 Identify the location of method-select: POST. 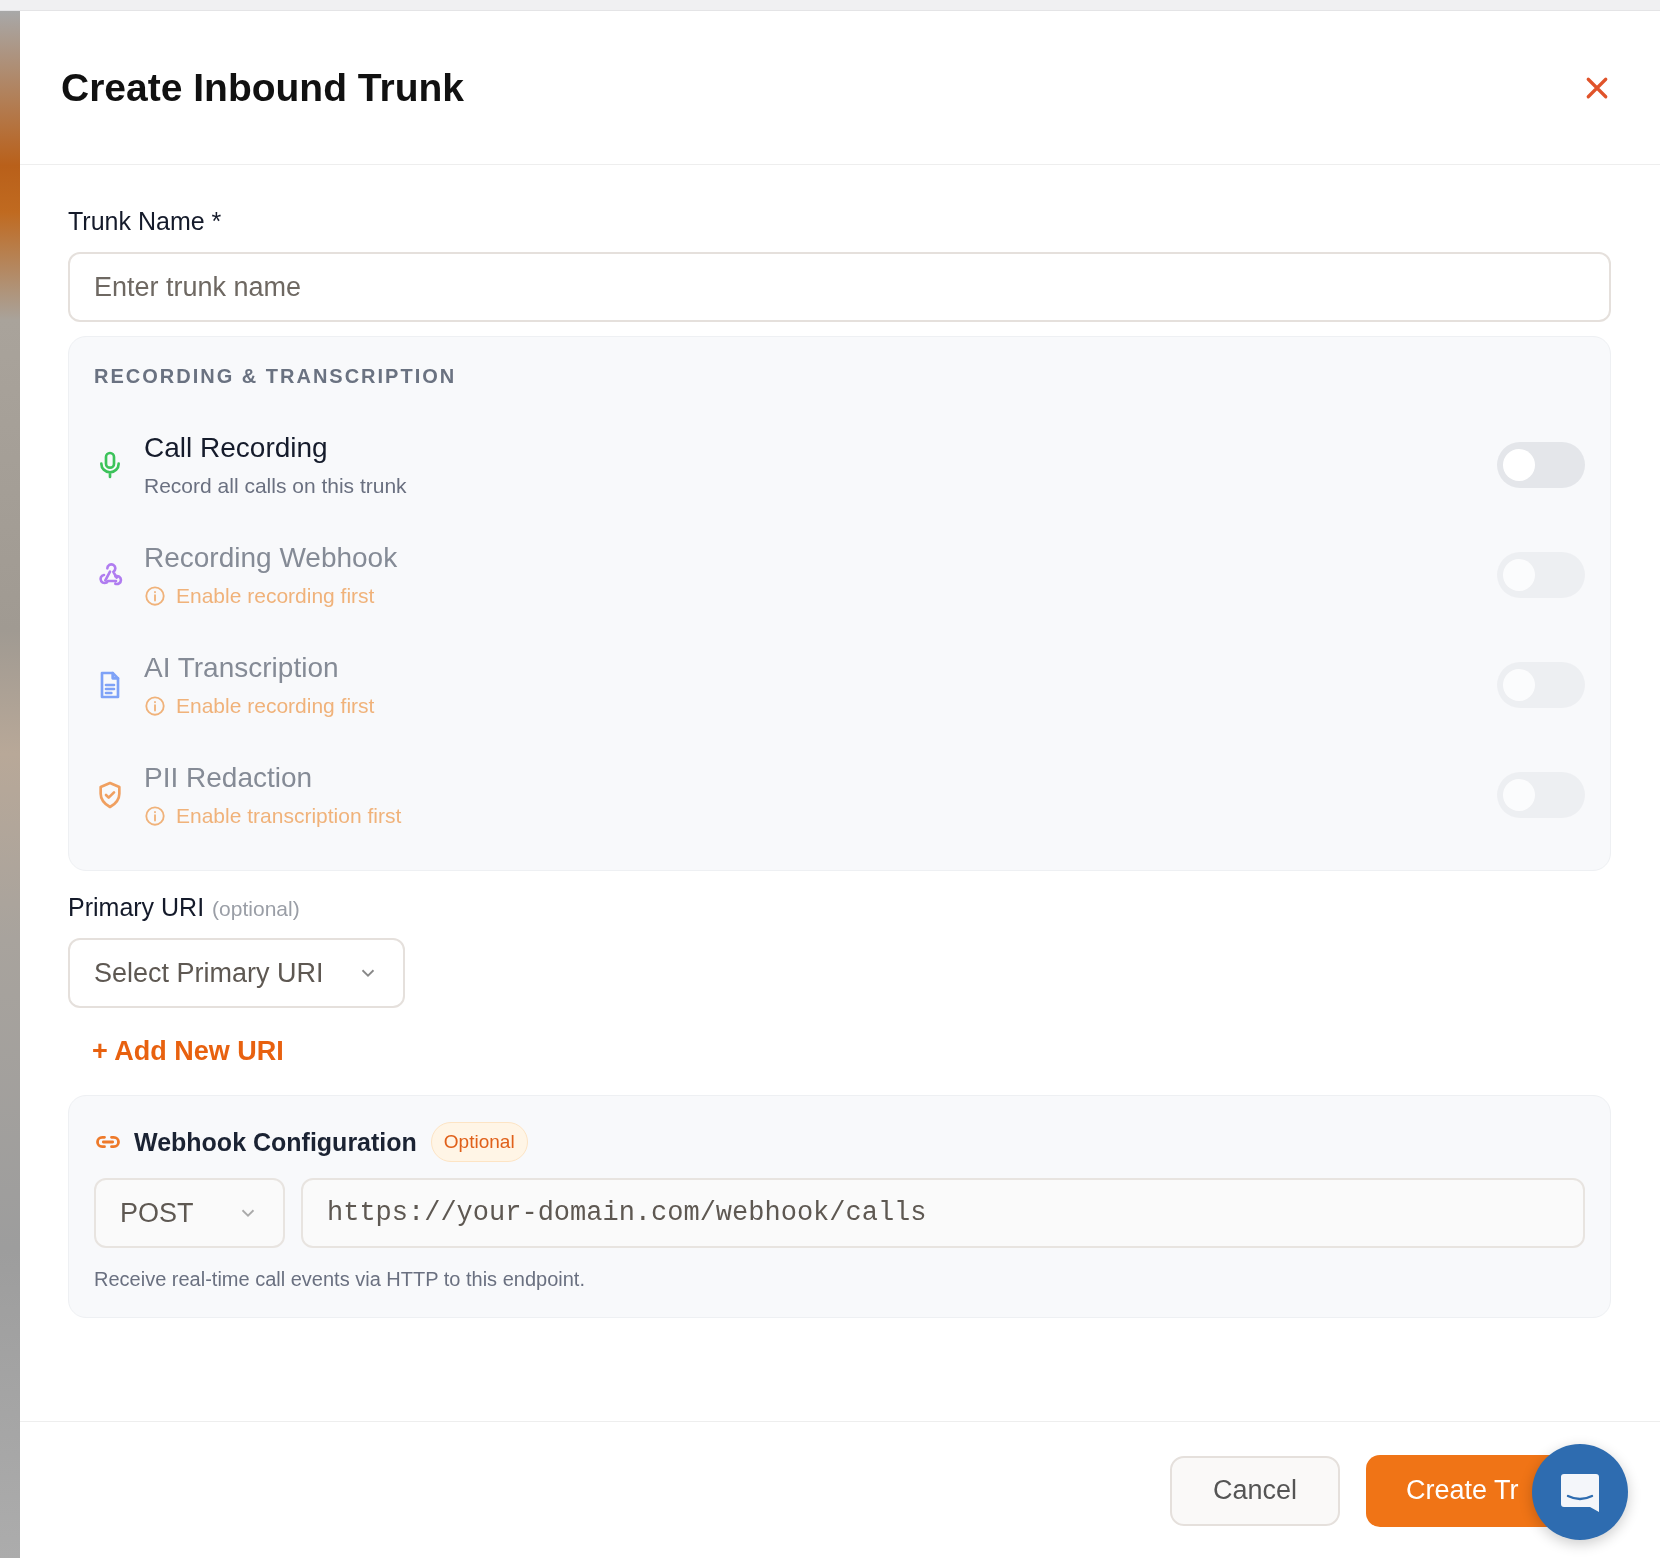
(189, 1213).